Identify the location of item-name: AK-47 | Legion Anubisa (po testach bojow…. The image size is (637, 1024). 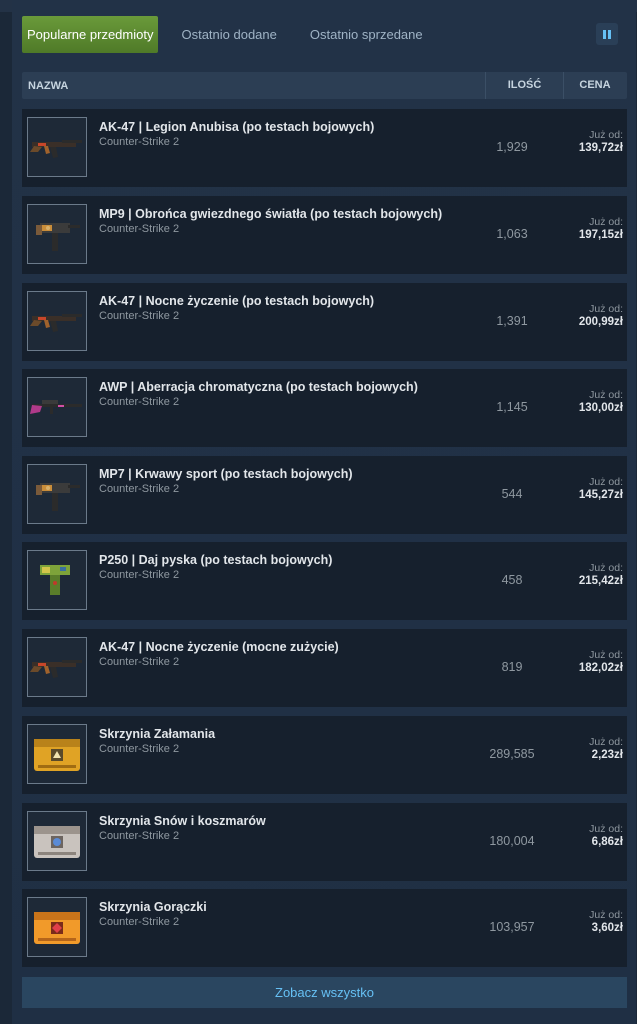
(237, 127).